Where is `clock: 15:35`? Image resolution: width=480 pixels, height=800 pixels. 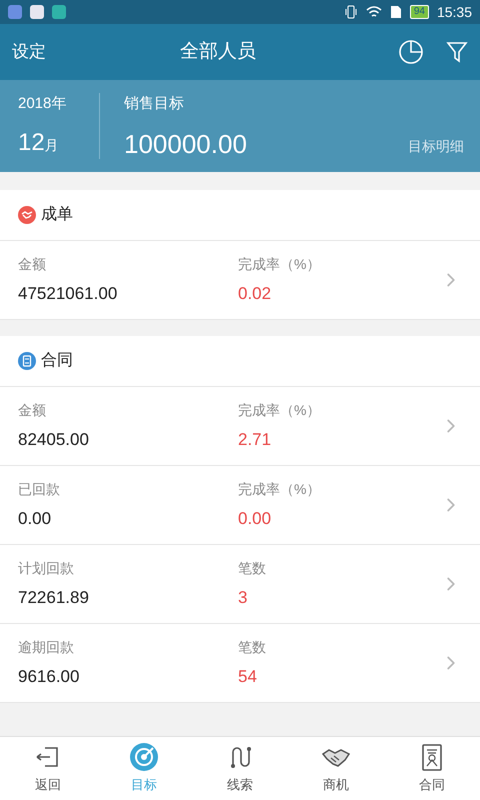
clock: 15:35 is located at coordinates (454, 12).